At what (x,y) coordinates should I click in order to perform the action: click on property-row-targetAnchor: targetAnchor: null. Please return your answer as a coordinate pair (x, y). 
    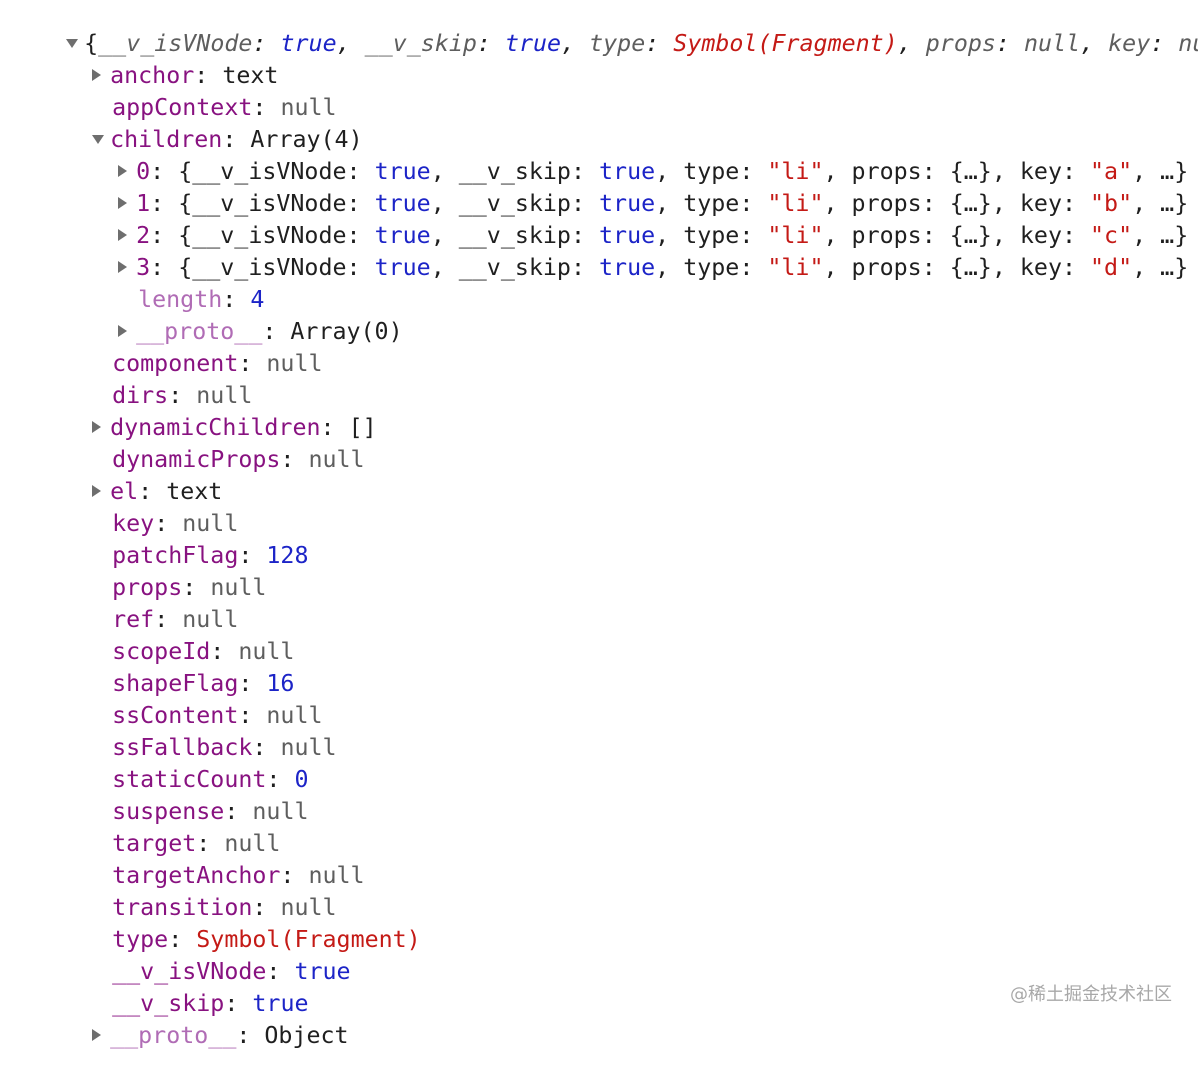
    Looking at the image, I should click on (238, 875).